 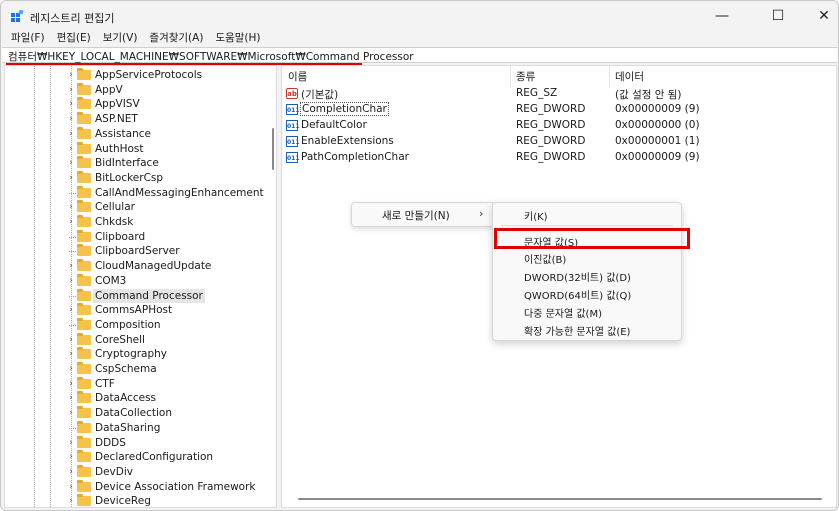 I want to click on tree-item: › AppServiceProtocols, so click(x=135, y=75).